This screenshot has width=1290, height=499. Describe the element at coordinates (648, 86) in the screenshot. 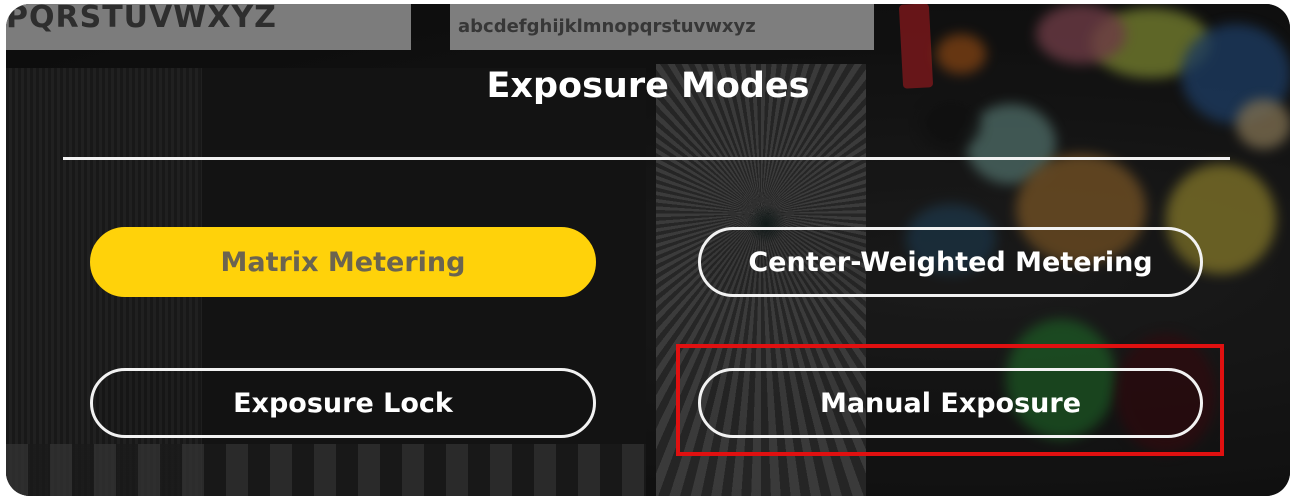

I see `menu-title: Exposure Modes` at that location.